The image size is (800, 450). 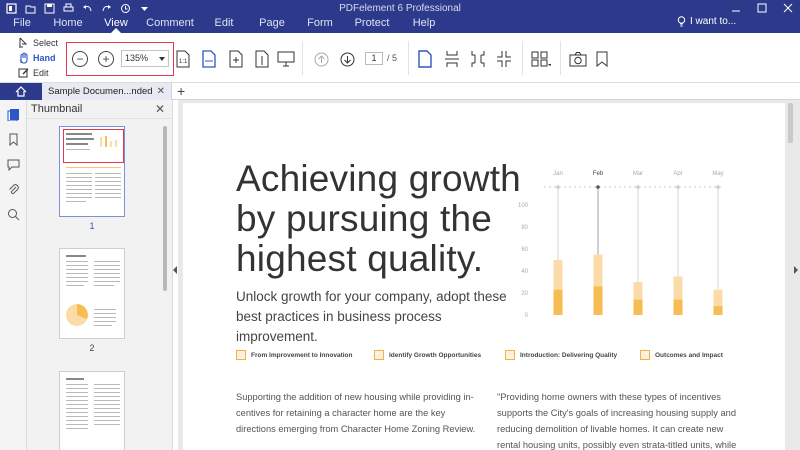 I want to click on zoom-in-button: +, so click(x=106, y=59).